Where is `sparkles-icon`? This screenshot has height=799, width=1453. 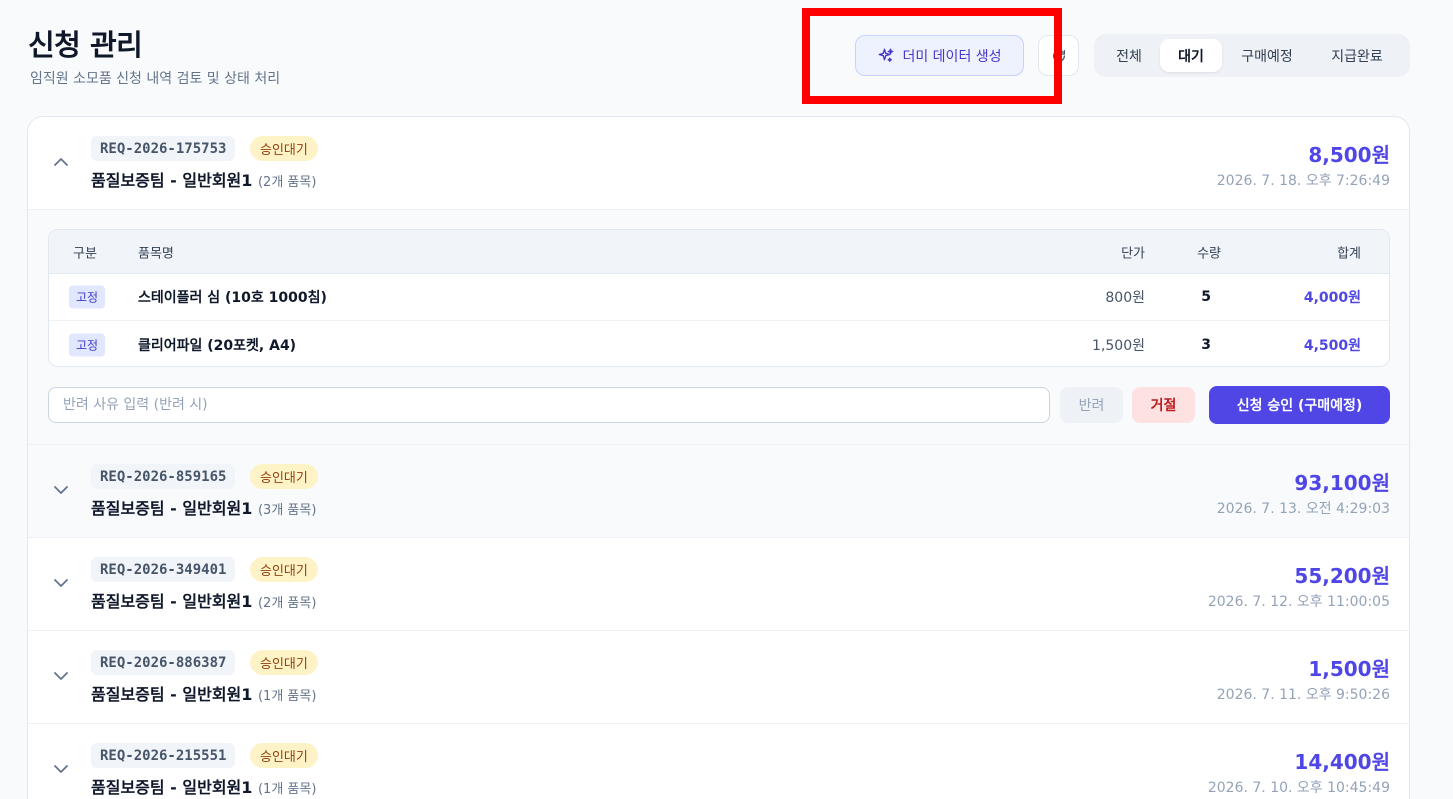 sparkles-icon is located at coordinates (886, 55).